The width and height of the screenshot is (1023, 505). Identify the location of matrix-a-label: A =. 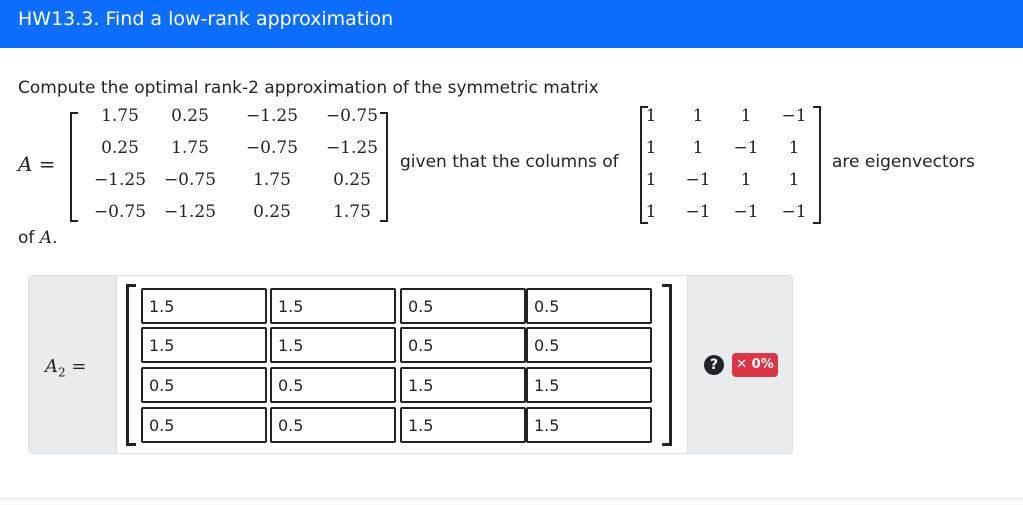
(37, 164).